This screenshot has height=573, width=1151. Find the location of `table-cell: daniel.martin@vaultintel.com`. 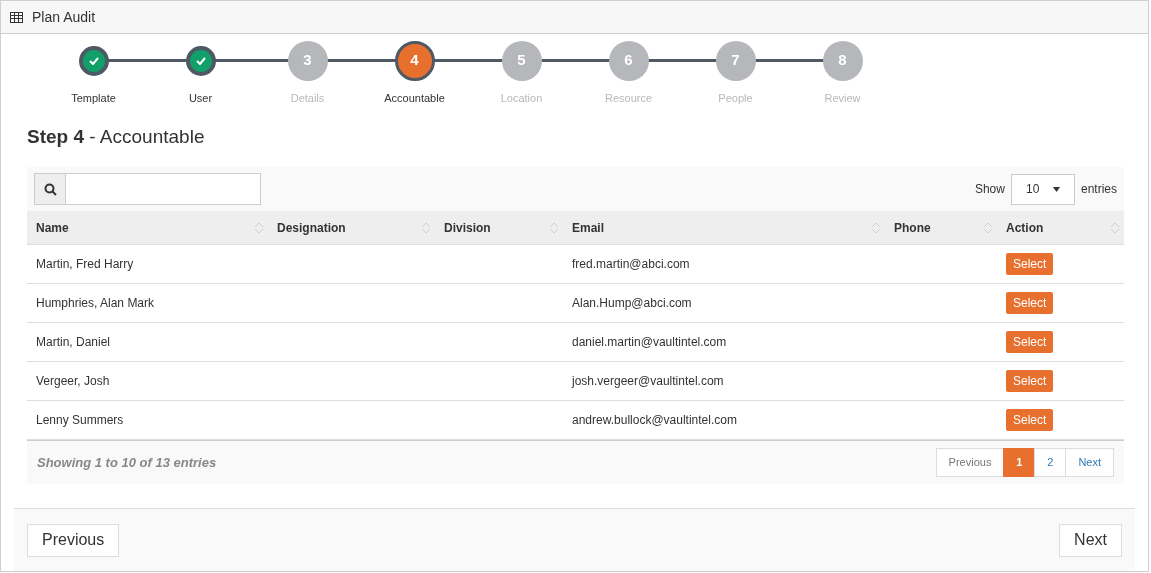

table-cell: daniel.martin@vaultintel.com is located at coordinates (649, 342).